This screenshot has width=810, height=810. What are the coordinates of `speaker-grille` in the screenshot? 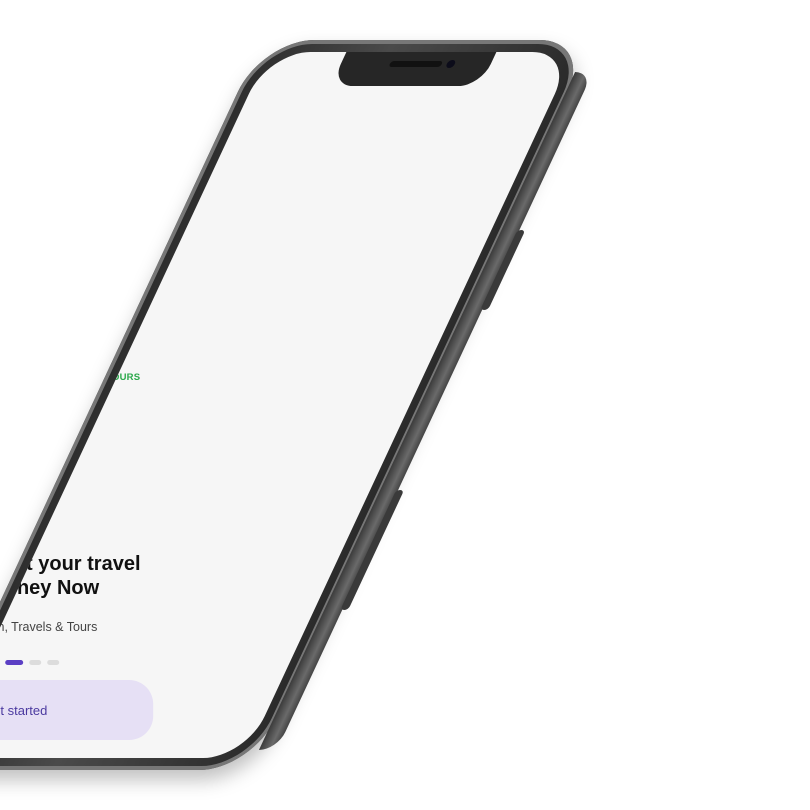 It's located at (416, 64).